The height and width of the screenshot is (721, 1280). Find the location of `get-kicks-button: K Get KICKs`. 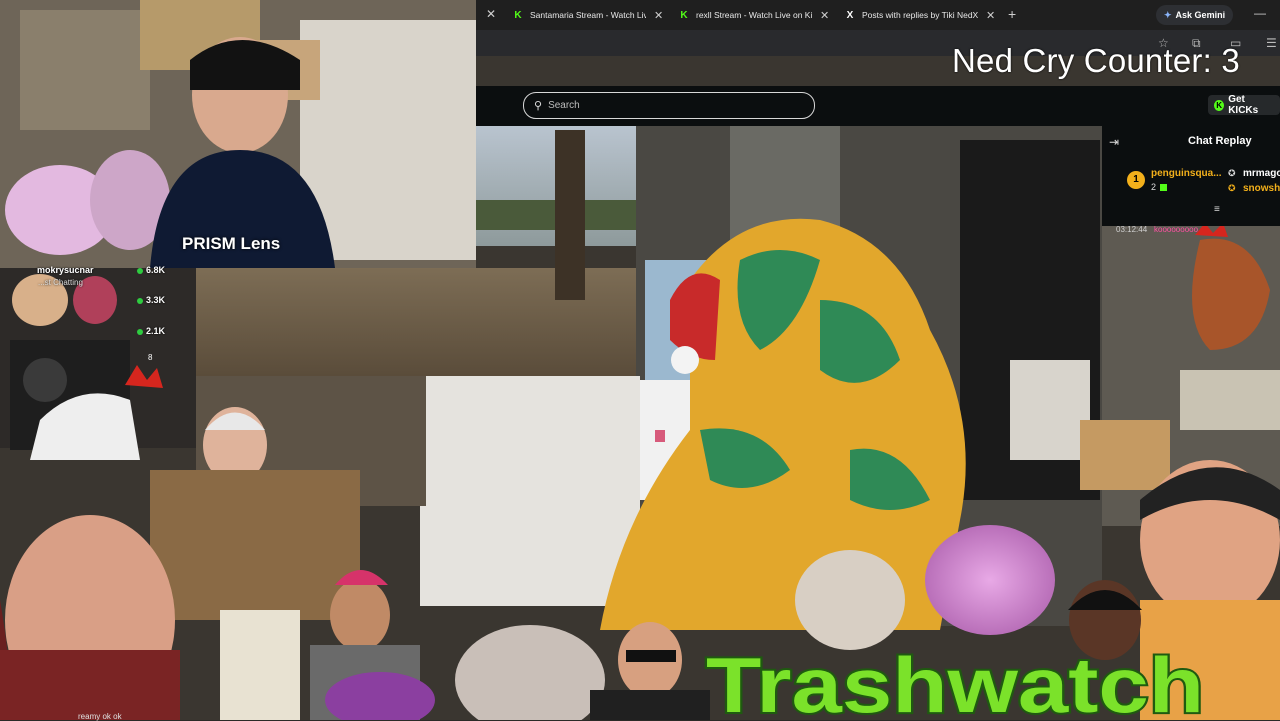

get-kicks-button: K Get KICKs is located at coordinates (1244, 105).